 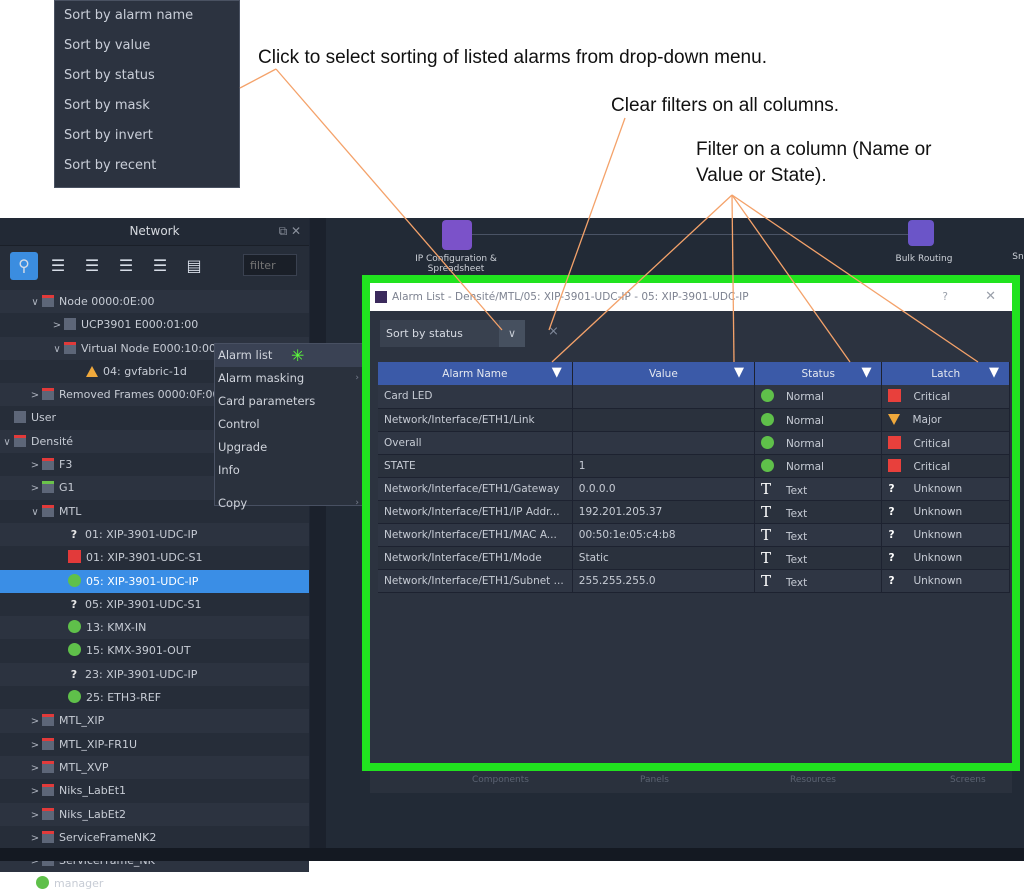 What do you see at coordinates (154, 883) in the screenshot?
I see `tree-row: manager` at bounding box center [154, 883].